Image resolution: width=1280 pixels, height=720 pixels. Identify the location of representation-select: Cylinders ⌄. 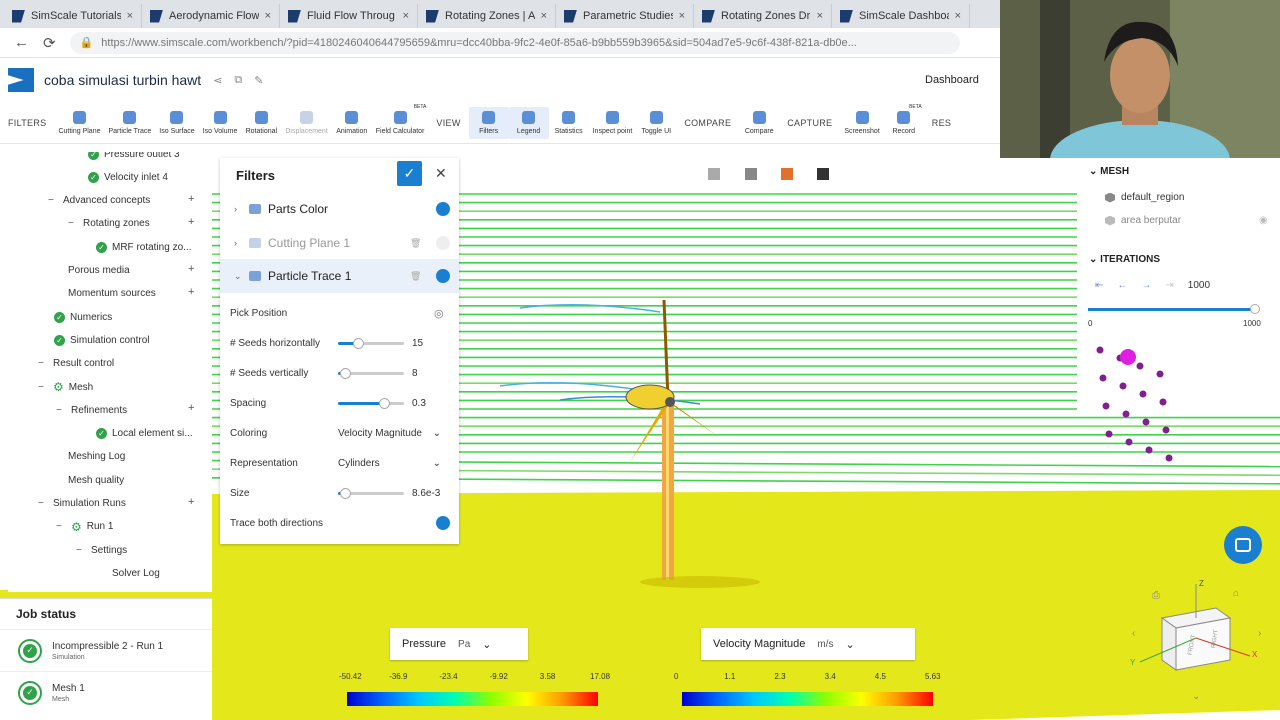
(391, 463).